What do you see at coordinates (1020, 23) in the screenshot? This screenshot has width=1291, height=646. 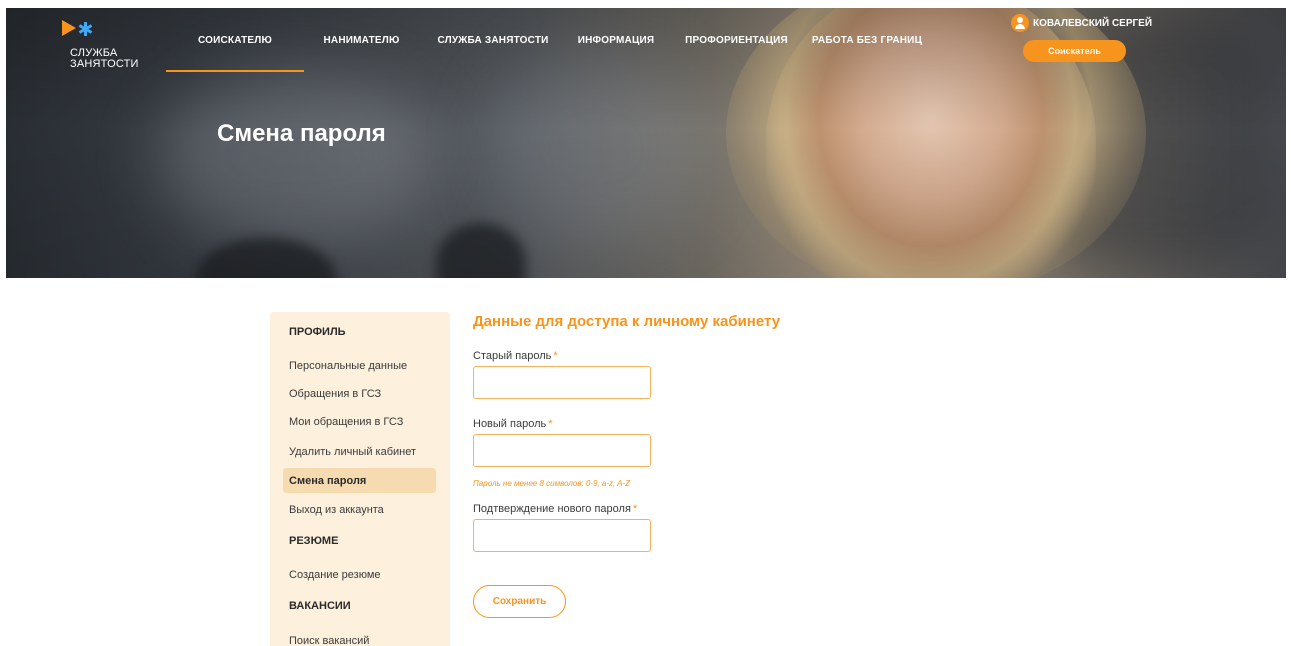 I see `user-avatar-icon` at bounding box center [1020, 23].